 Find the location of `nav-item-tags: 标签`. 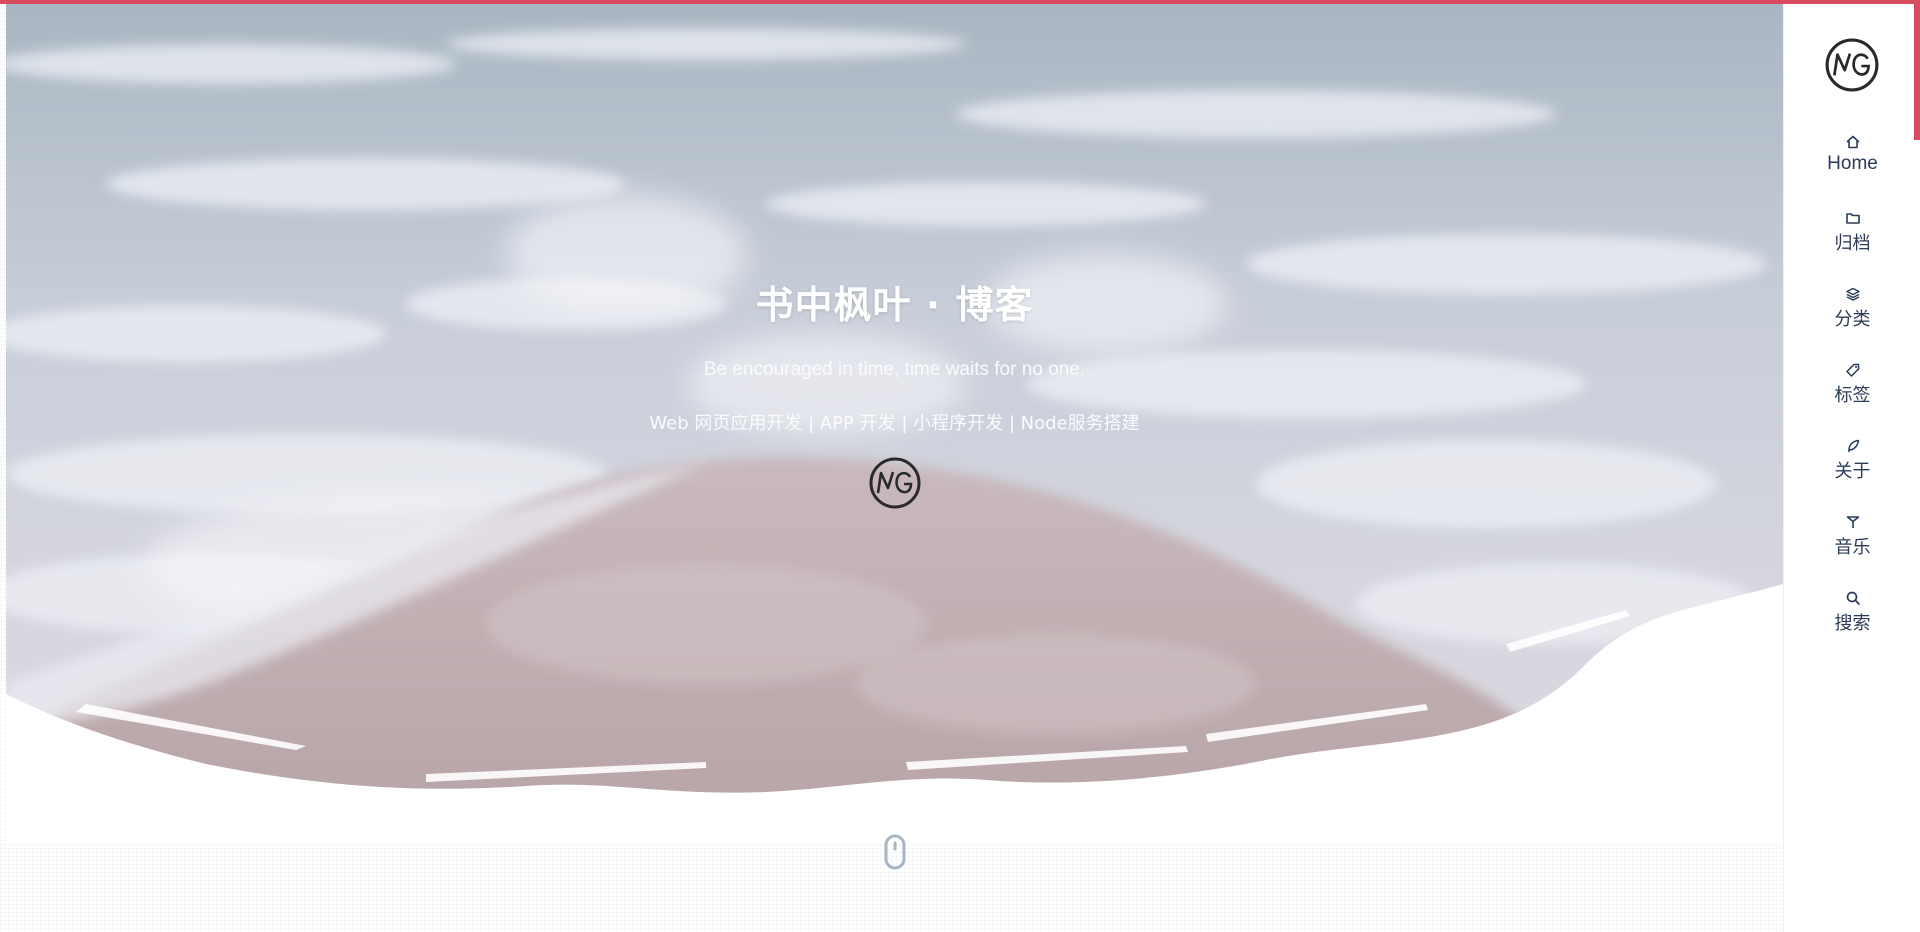

nav-item-tags: 标签 is located at coordinates (1852, 398).